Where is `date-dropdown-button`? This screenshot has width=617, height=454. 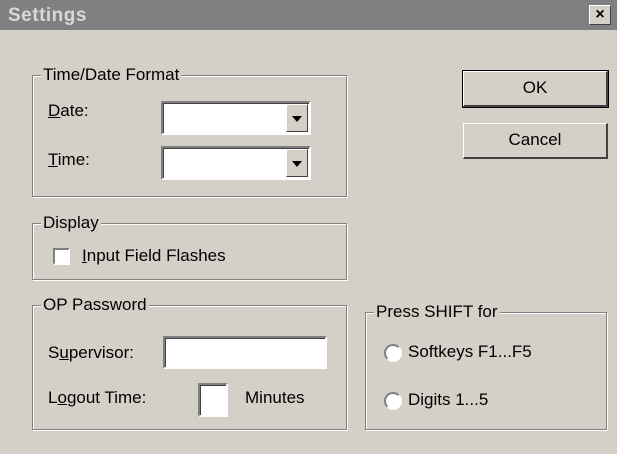 date-dropdown-button is located at coordinates (297, 118).